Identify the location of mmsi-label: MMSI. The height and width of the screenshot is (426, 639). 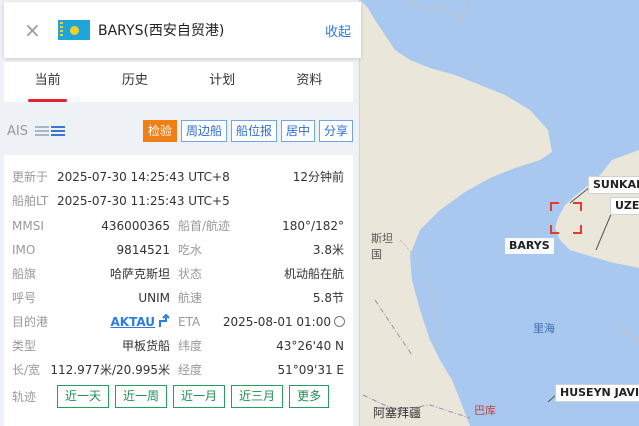
(28, 226).